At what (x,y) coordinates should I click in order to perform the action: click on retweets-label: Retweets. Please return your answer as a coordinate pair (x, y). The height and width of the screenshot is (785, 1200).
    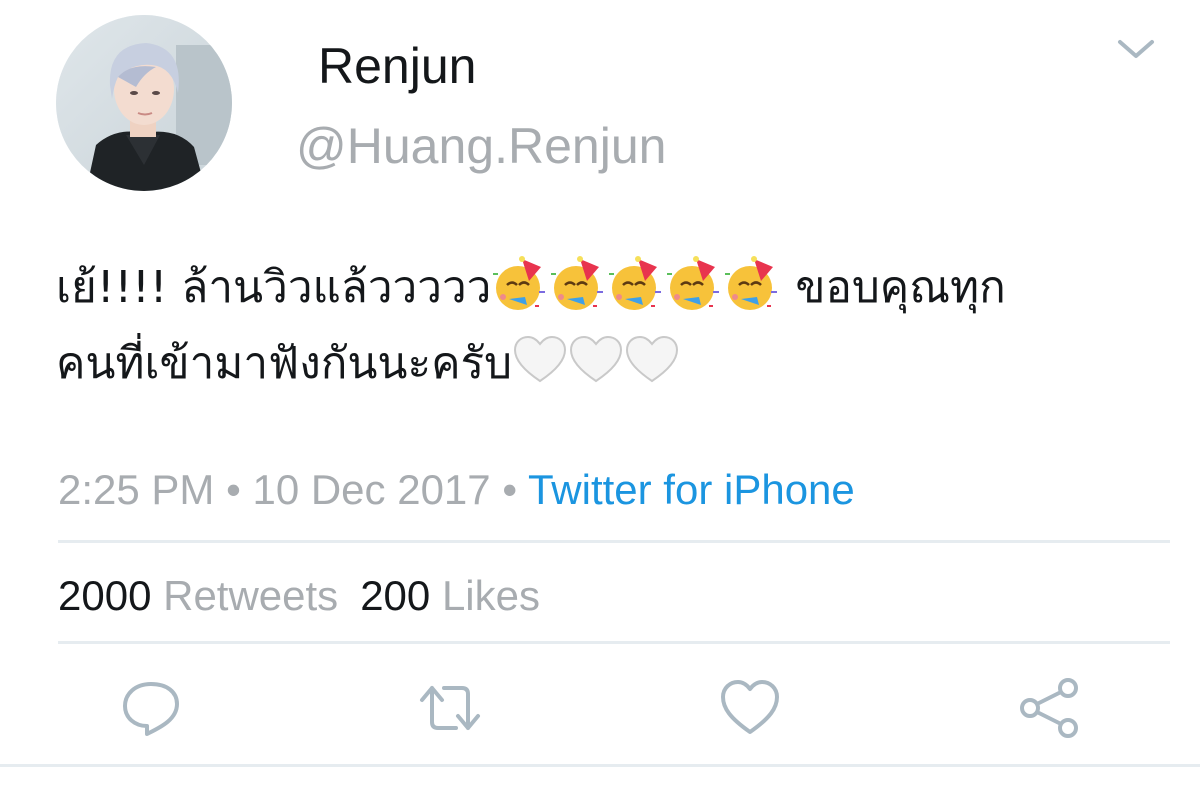
    Looking at the image, I should click on (251, 595).